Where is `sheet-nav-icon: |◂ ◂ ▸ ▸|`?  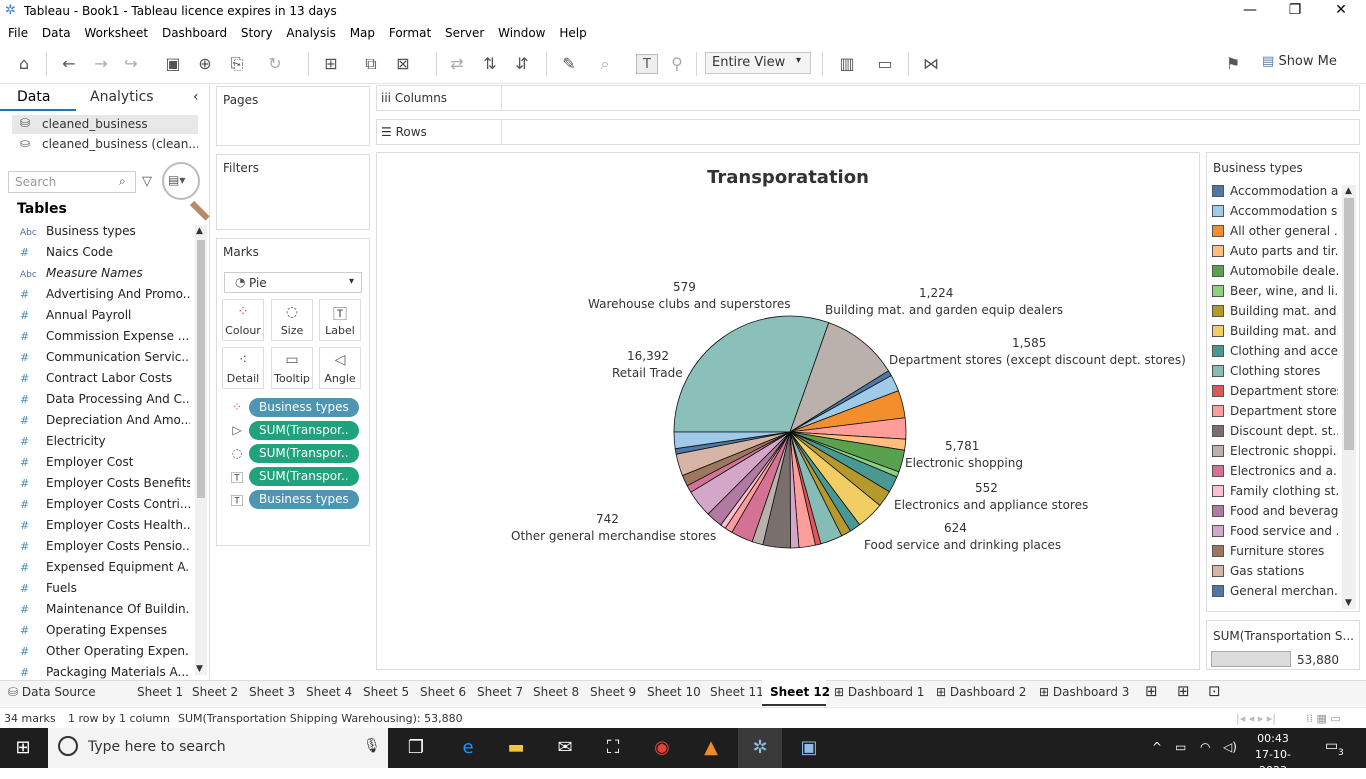
sheet-nav-icon: |◂ ◂ ▸ ▸| is located at coordinates (1256, 718).